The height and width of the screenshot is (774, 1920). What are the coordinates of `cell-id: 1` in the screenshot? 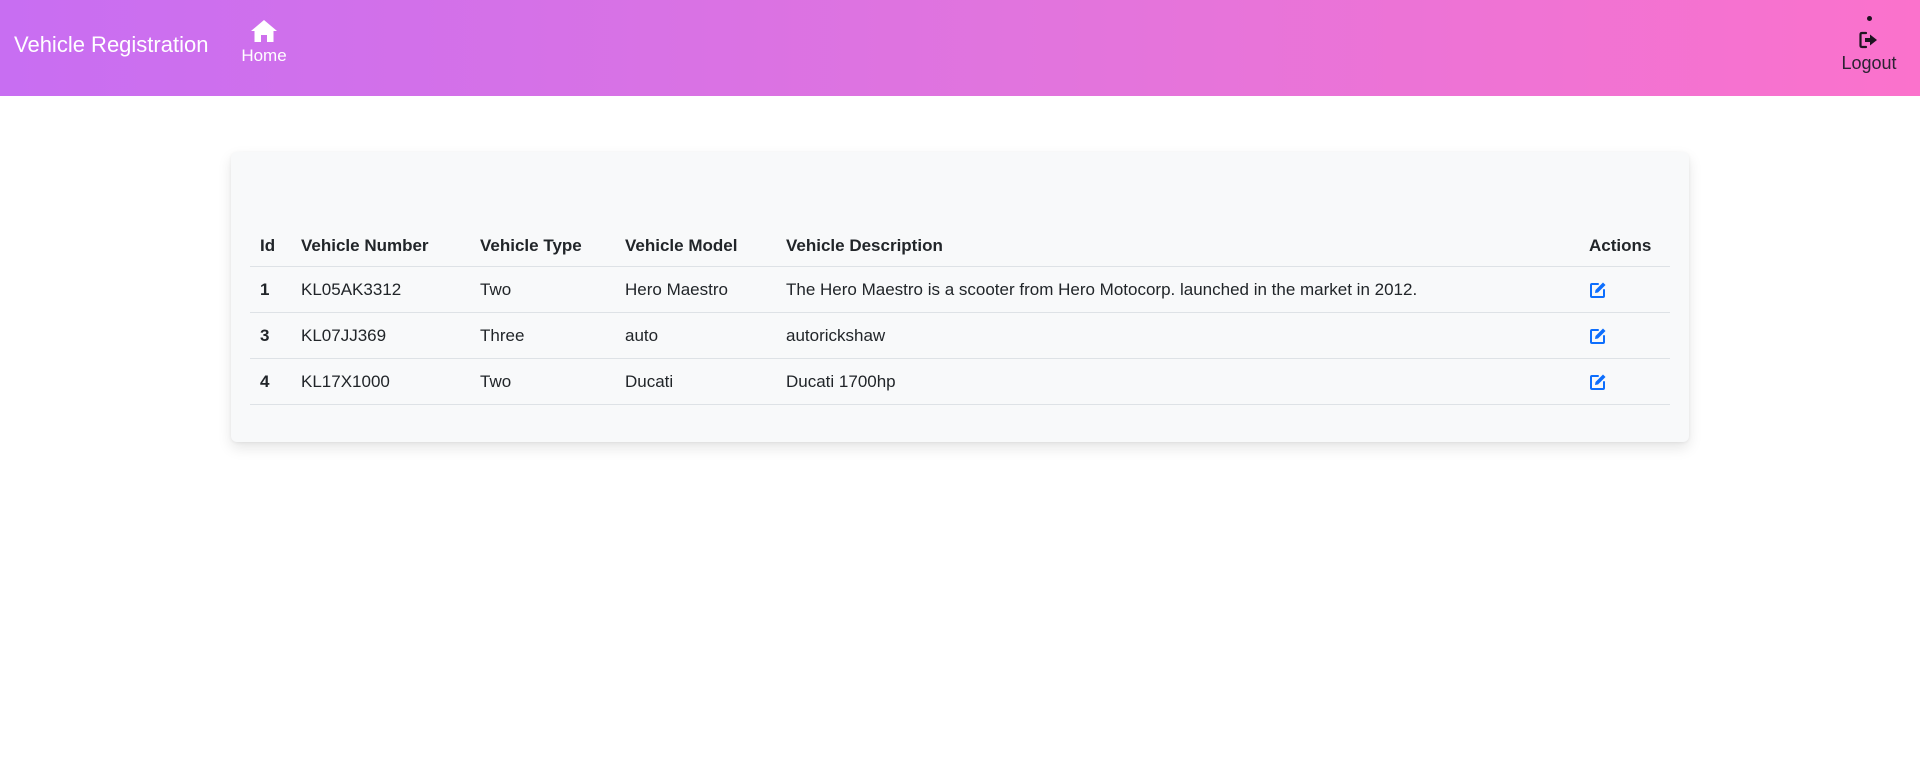 It's located at (270, 289).